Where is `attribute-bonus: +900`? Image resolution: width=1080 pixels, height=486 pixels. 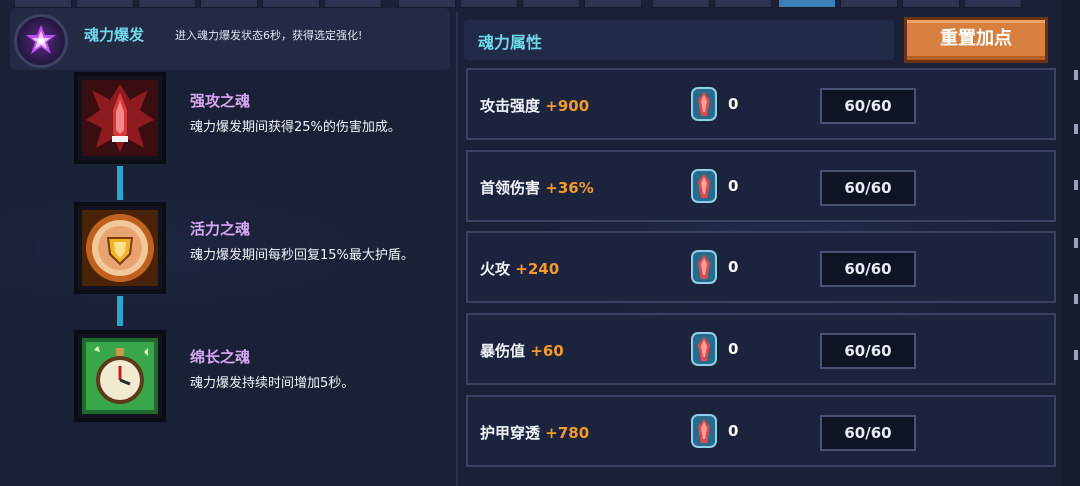 attribute-bonus: +900 is located at coordinates (567, 106).